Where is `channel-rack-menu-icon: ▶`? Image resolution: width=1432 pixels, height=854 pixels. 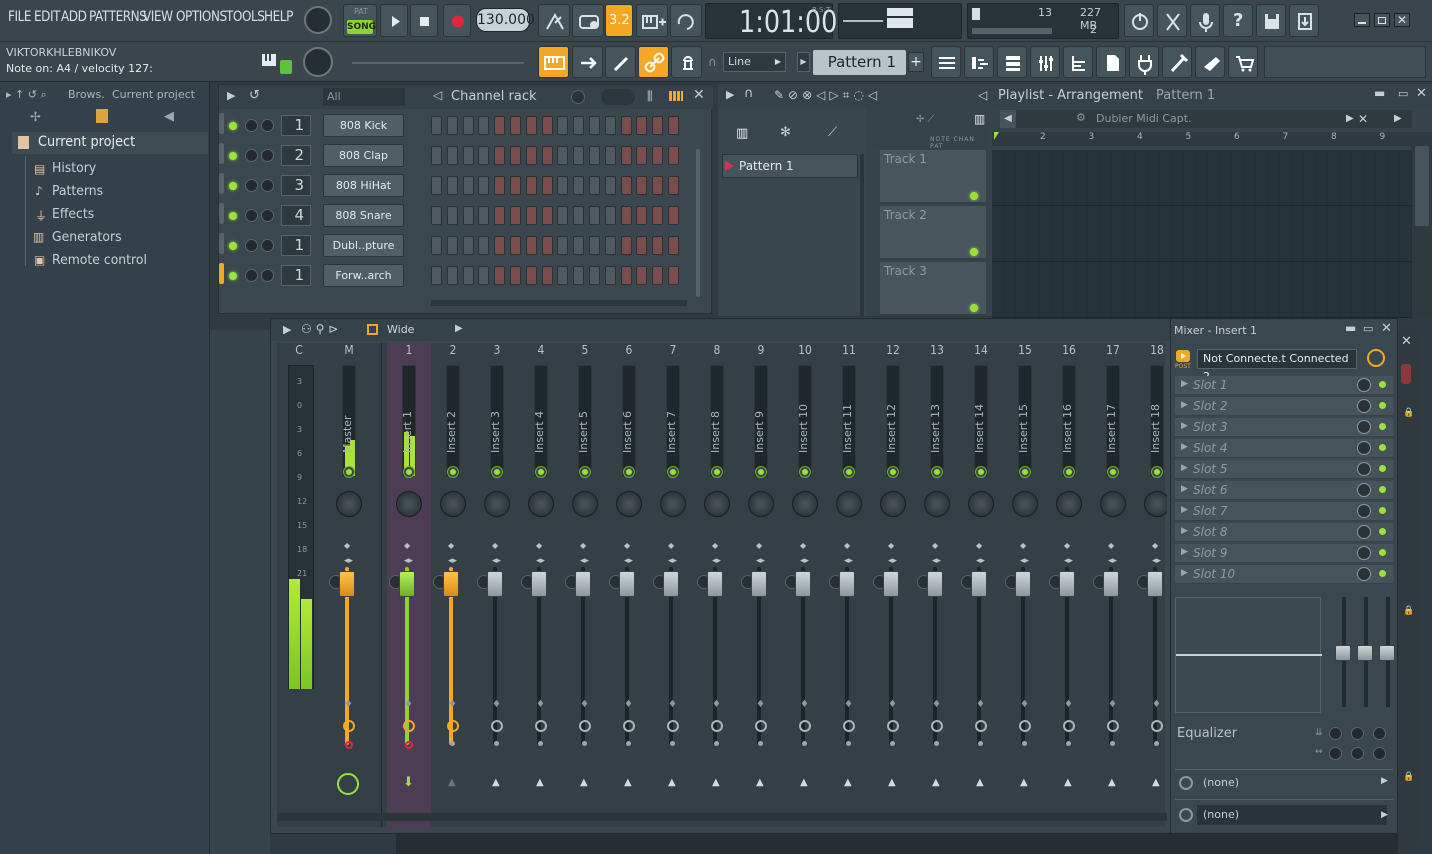
channel-rack-menu-icon: ▶ is located at coordinates (231, 95).